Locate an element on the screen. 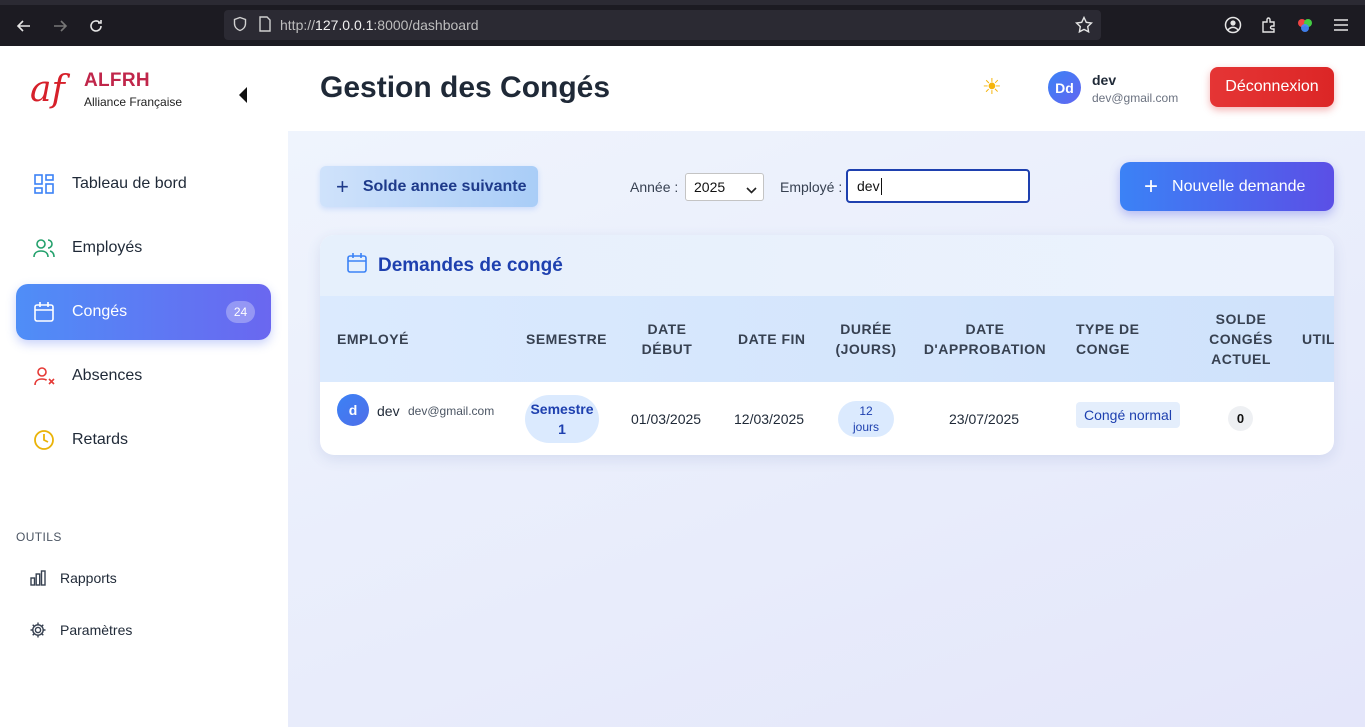  brand-subtitle: Alliance Française is located at coordinates (133, 102).